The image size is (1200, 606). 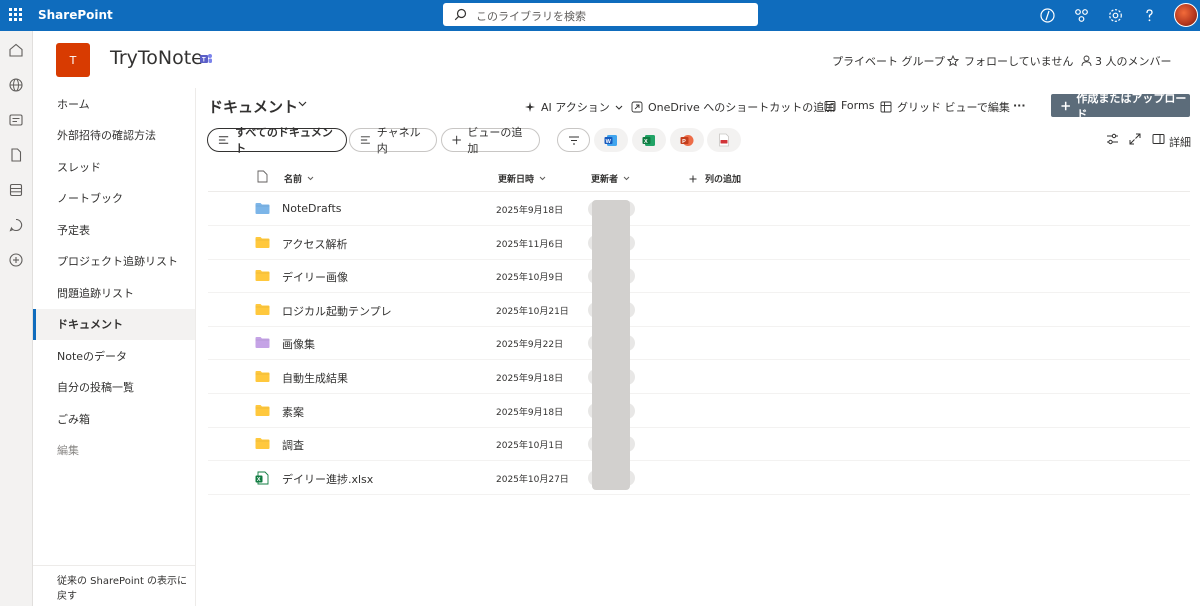 I want to click on create-upload-button: 作成またはアップロード, so click(x=1120, y=106).